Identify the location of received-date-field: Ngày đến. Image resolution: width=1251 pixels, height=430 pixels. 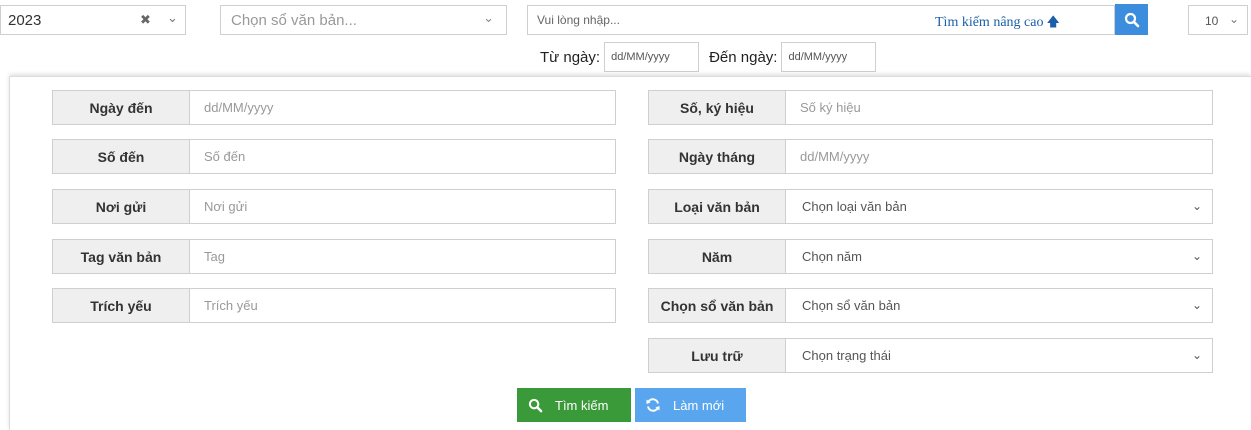
(334, 107).